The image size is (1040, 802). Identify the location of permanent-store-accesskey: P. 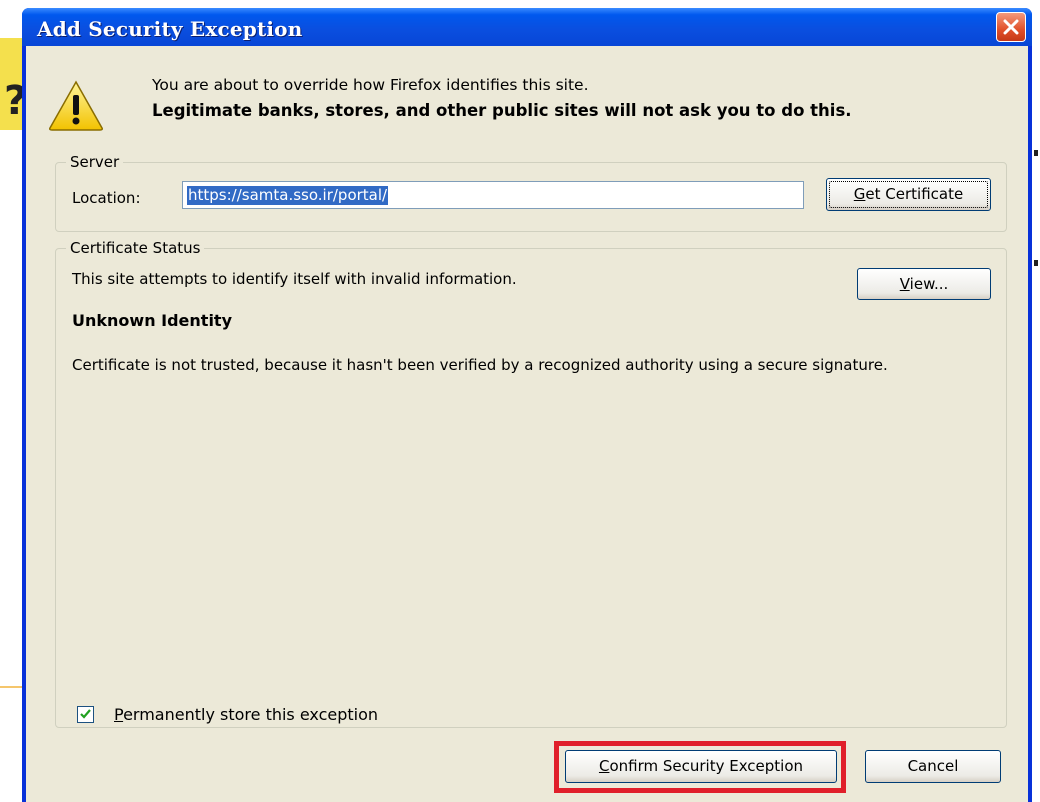
(119, 714).